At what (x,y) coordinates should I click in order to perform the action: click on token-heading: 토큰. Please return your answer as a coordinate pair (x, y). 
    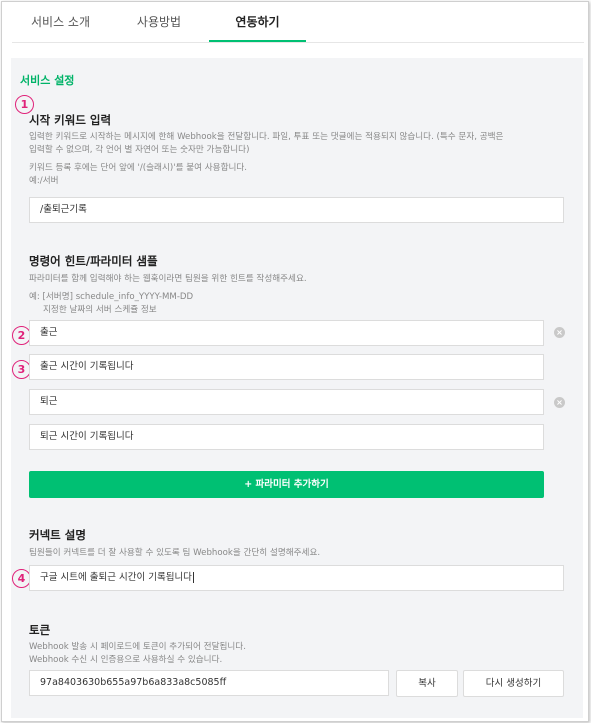
    Looking at the image, I should click on (40, 630).